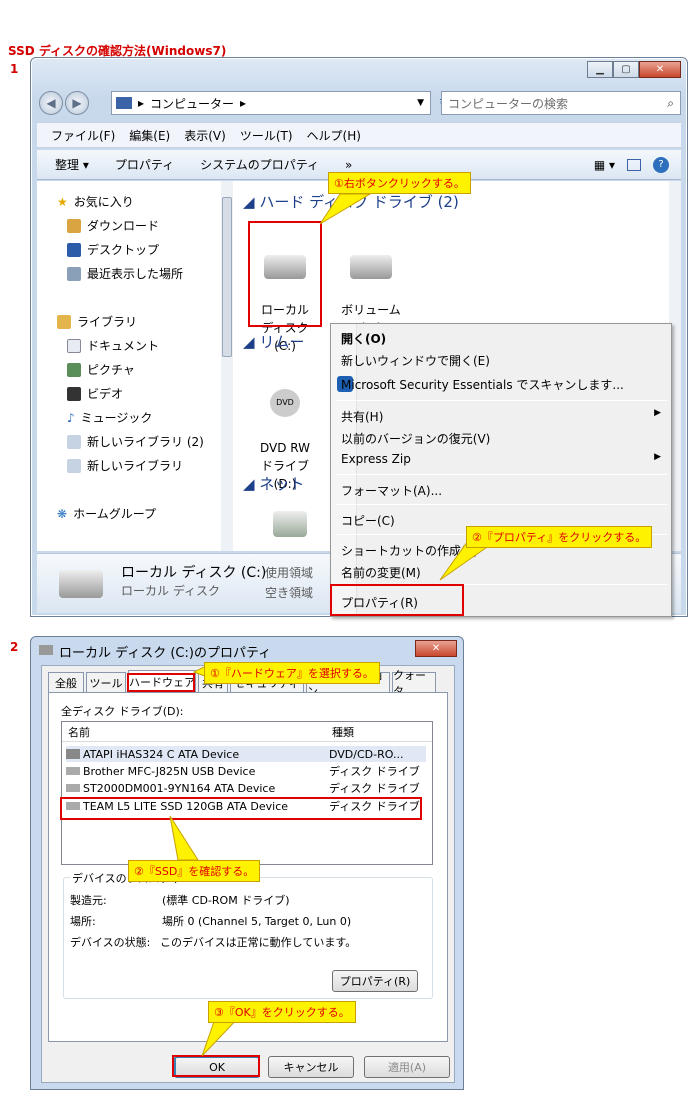 This screenshot has height=1099, width=698. What do you see at coordinates (285, 403) in the screenshot?
I see `dvd-icon: DVD` at bounding box center [285, 403].